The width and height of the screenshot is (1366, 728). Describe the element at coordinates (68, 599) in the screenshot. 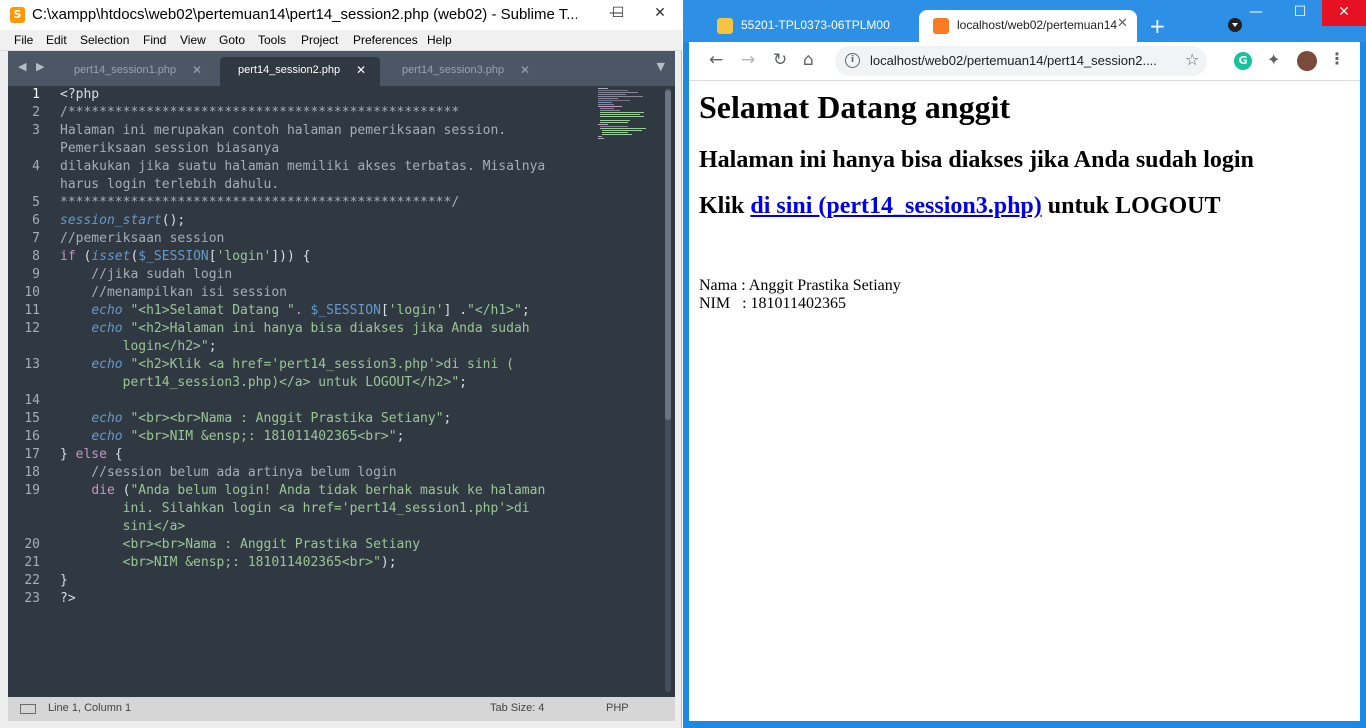

I see `code-line: ?>` at that location.